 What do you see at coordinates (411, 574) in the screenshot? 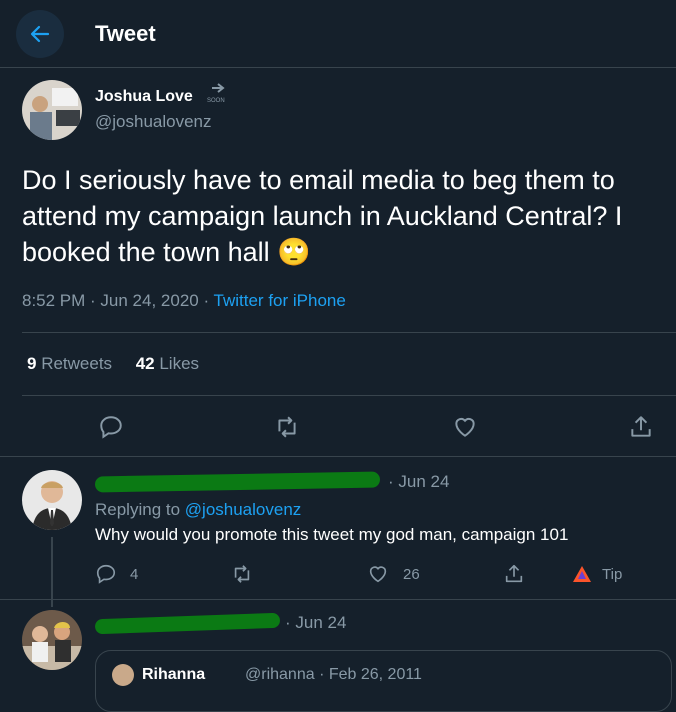
I see `like-count: 26` at bounding box center [411, 574].